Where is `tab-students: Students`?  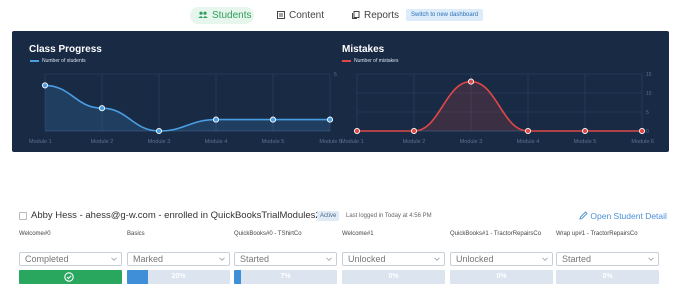 tab-students: Students is located at coordinates (222, 15).